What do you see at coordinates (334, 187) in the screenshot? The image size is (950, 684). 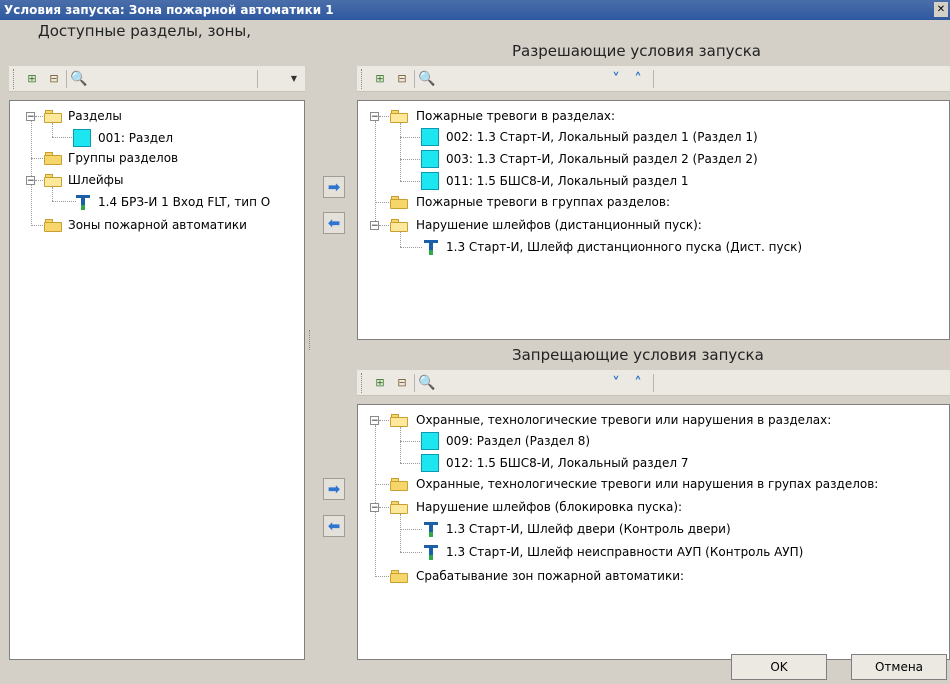 I see `add-allow-button: ➡` at bounding box center [334, 187].